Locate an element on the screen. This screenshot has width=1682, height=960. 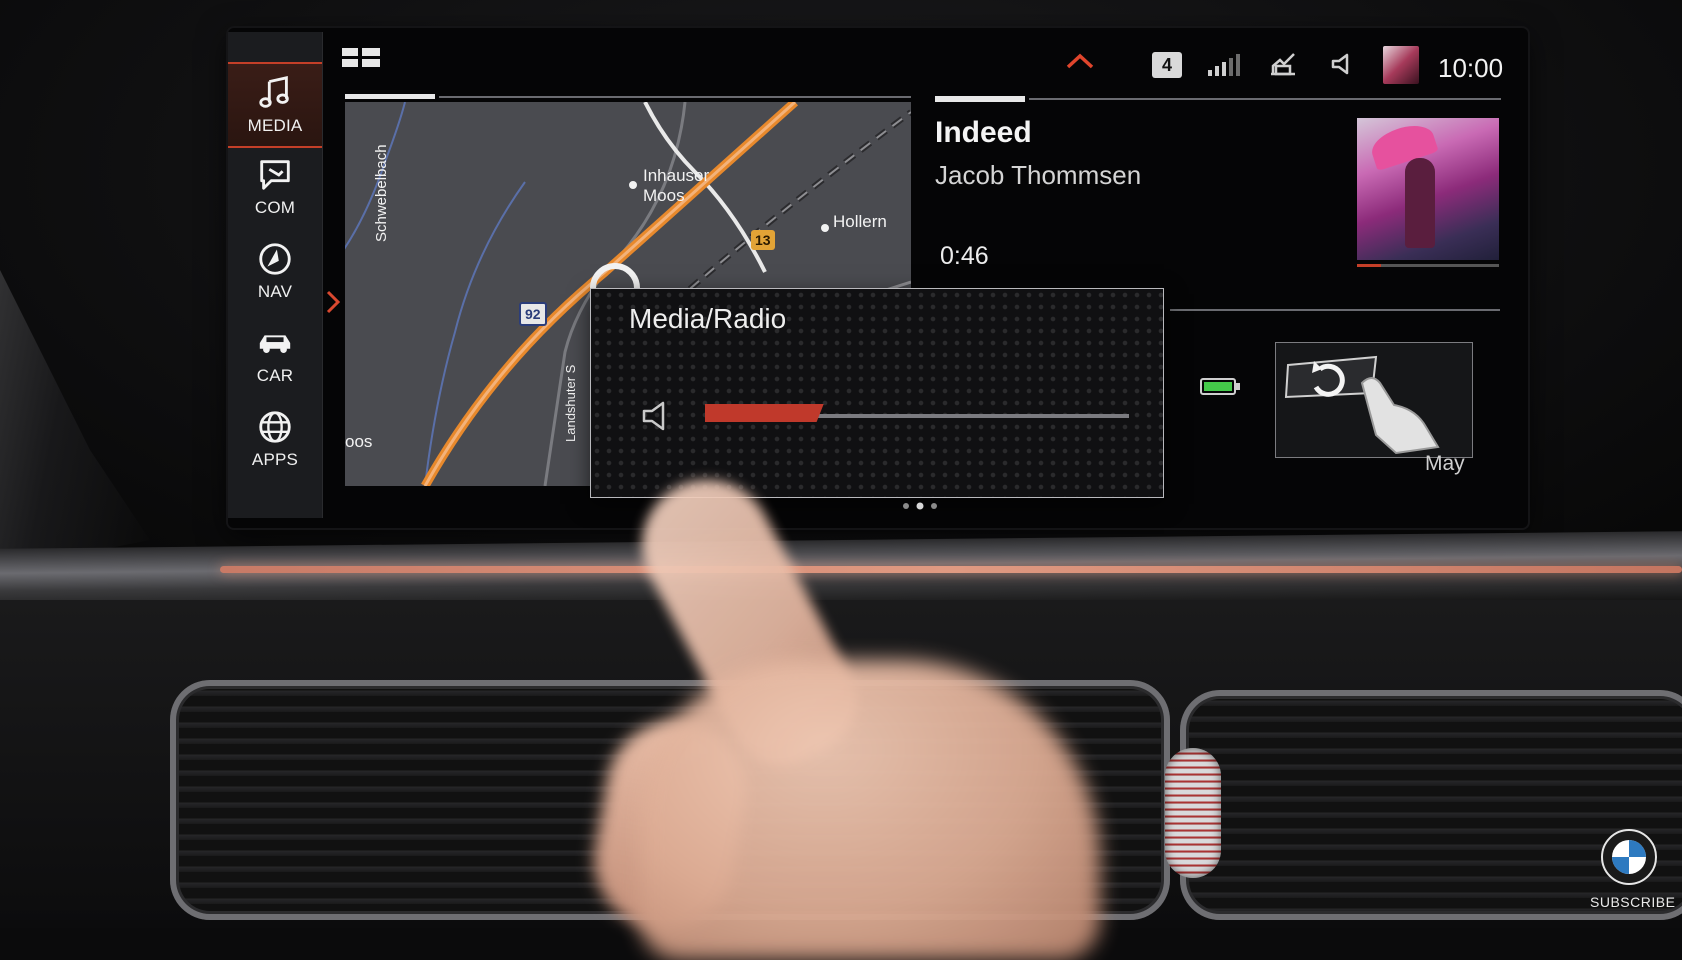
volume-source-title: Media/Radio is located at coordinates (708, 318).